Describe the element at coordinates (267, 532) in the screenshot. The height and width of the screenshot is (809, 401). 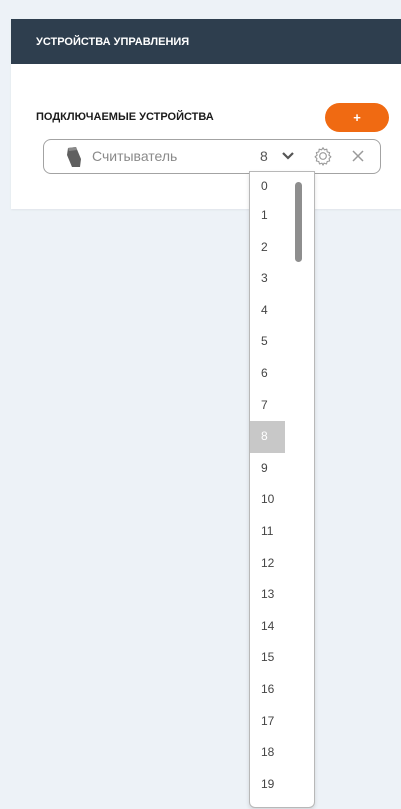
I see `dropdown-option: 11` at that location.